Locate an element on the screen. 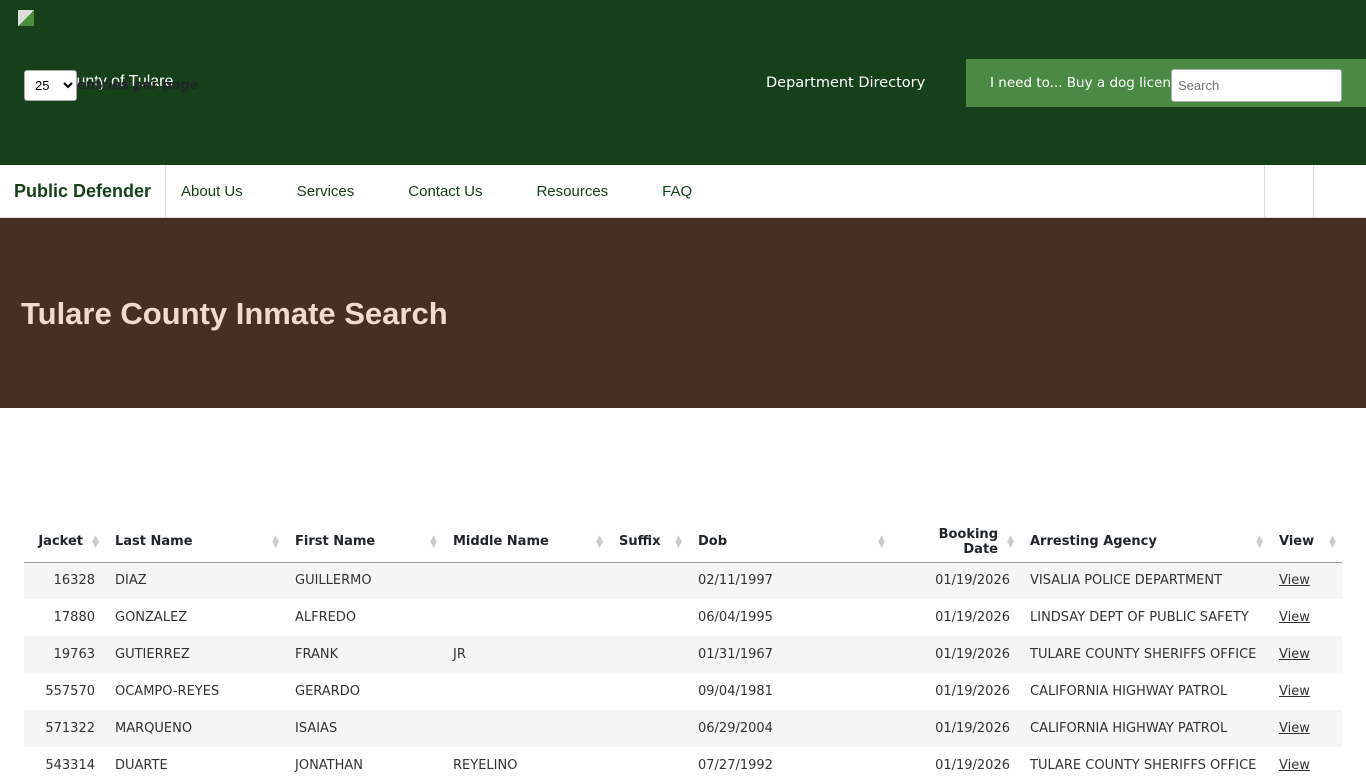  column-label: Jacket is located at coordinates (60, 542).